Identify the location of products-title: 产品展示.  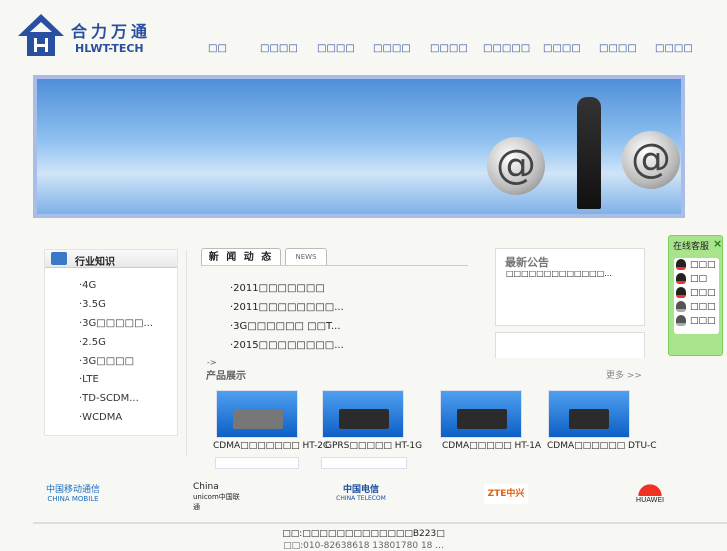
(226, 376).